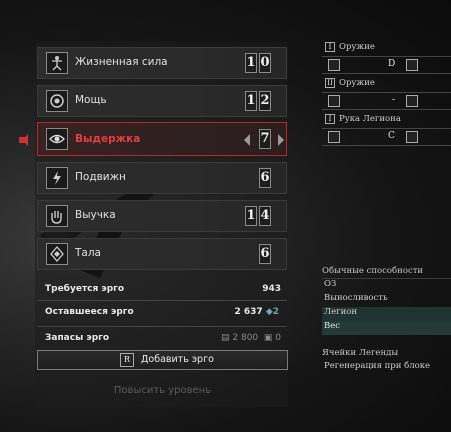 The height and width of the screenshot is (432, 451). What do you see at coordinates (391, 136) in the screenshot?
I see `weapon-grade: C` at bounding box center [391, 136].